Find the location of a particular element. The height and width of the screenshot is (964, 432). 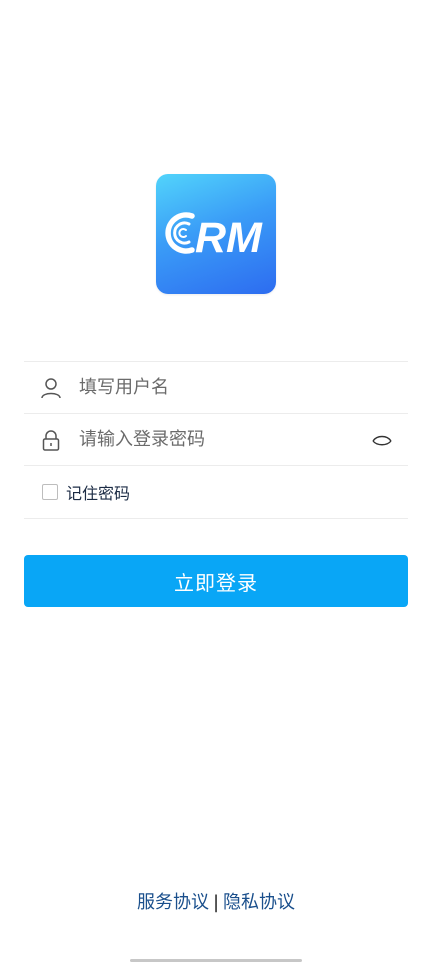

lock-icon is located at coordinates (51, 440).